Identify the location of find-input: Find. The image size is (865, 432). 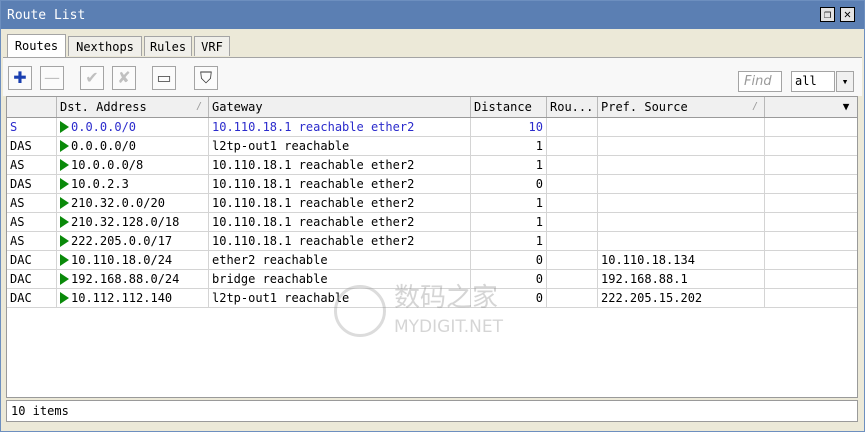
(760, 81).